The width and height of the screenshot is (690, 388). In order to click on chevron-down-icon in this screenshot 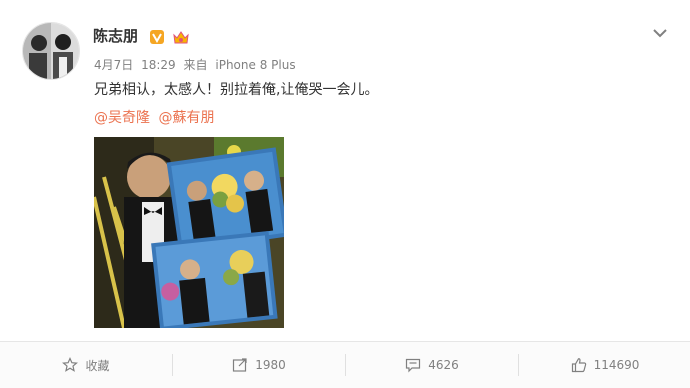, I will do `click(660, 31)`.